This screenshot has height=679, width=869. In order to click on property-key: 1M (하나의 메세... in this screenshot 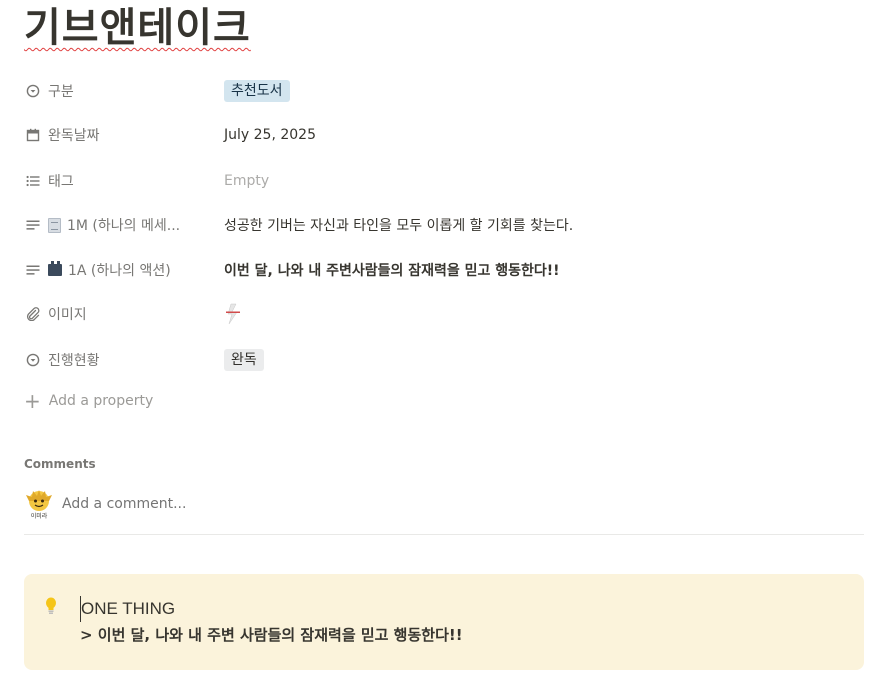, I will do `click(124, 225)`.